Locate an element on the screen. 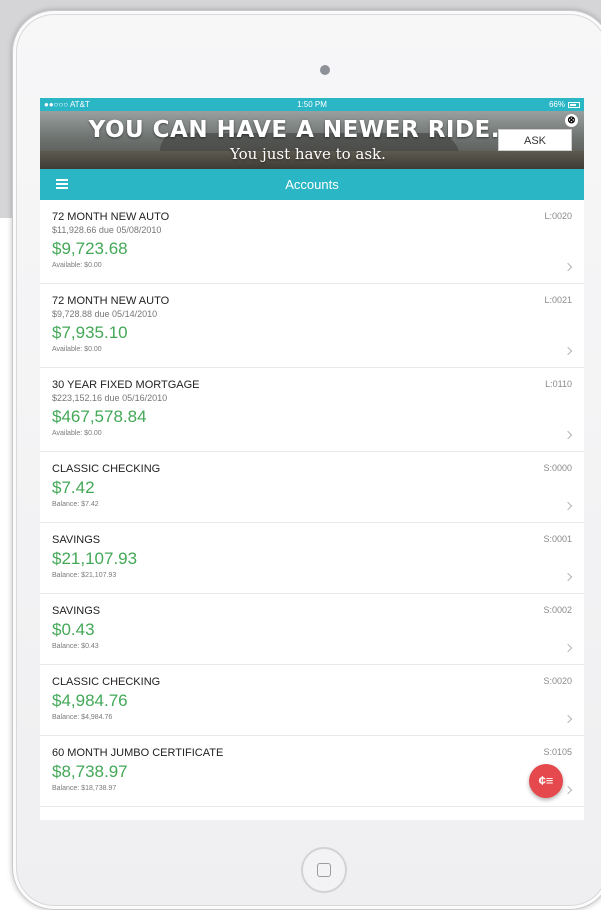 Image resolution: width=601 pixels, height=910 pixels. account-code: S:0000 is located at coordinates (557, 468).